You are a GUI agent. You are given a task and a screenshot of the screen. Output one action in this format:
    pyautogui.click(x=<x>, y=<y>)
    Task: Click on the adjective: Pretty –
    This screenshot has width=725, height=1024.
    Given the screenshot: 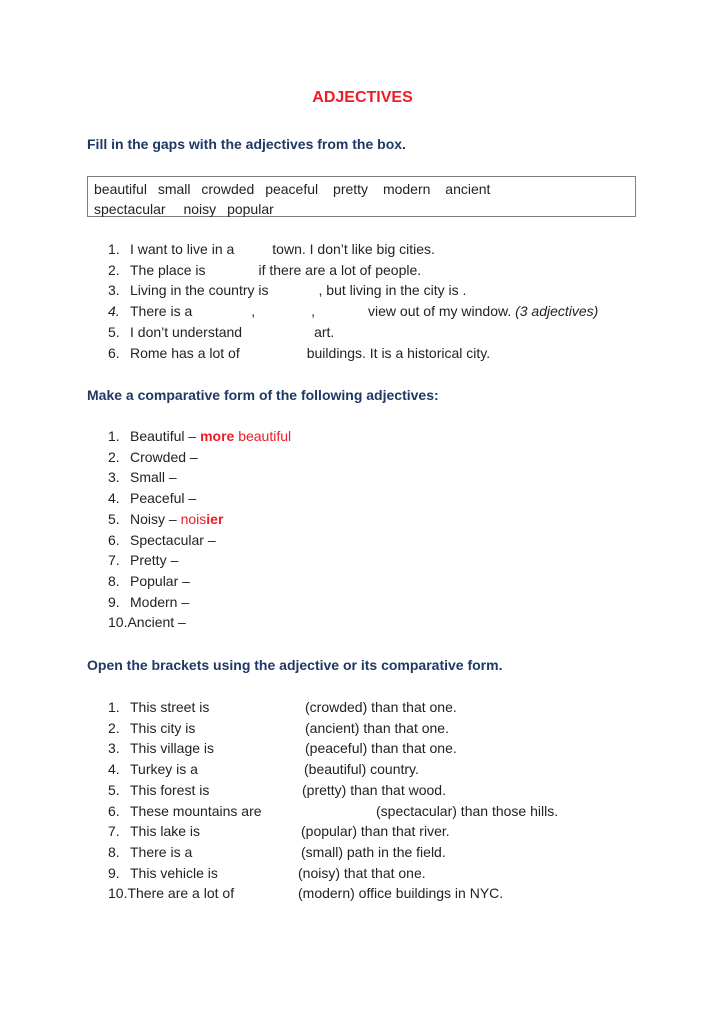 What is the action you would take?
    pyautogui.click(x=154, y=560)
    